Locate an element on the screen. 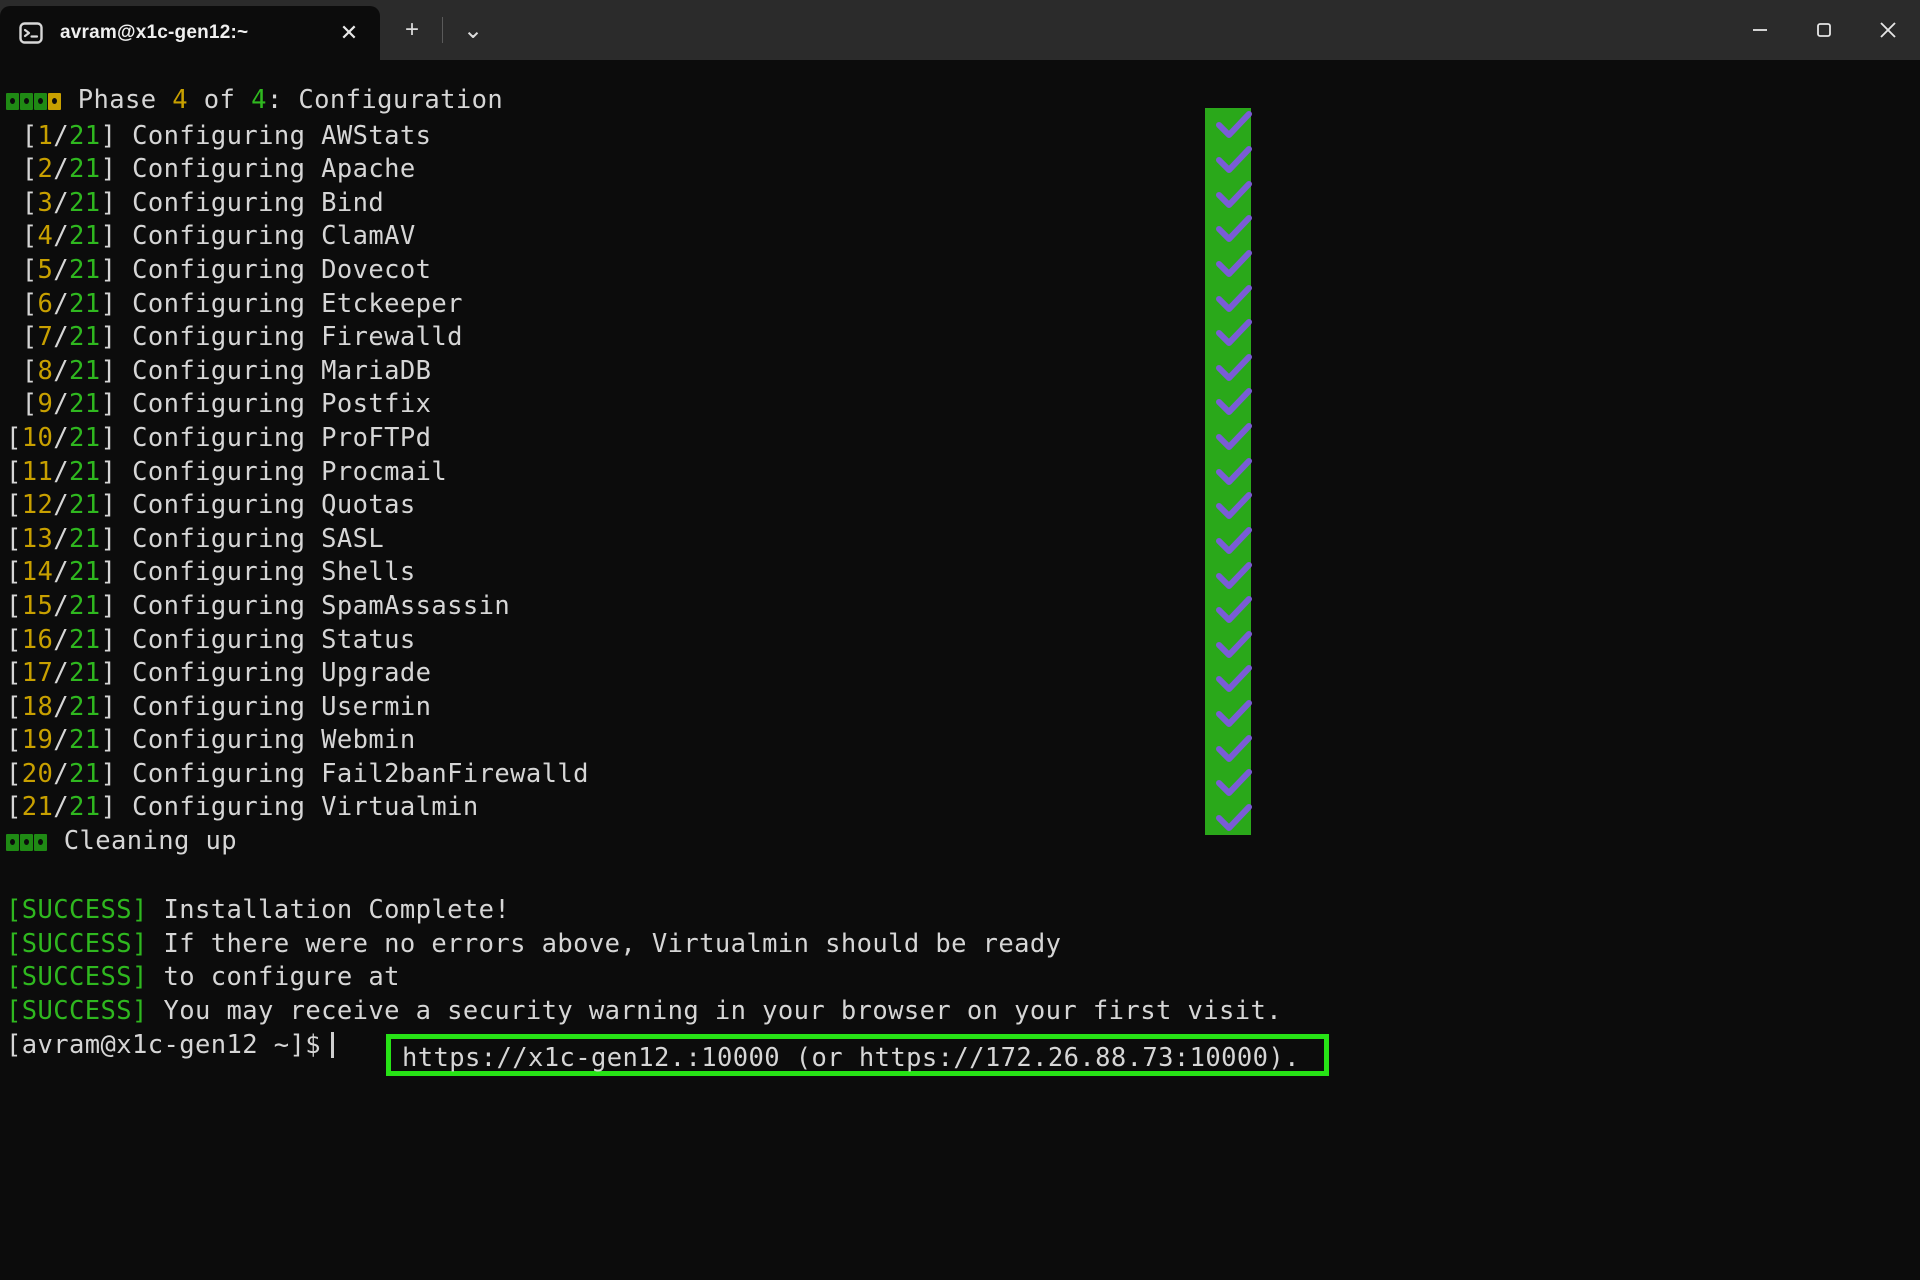 The image size is (1920, 1280). step-index: 17 is located at coordinates (37, 673).